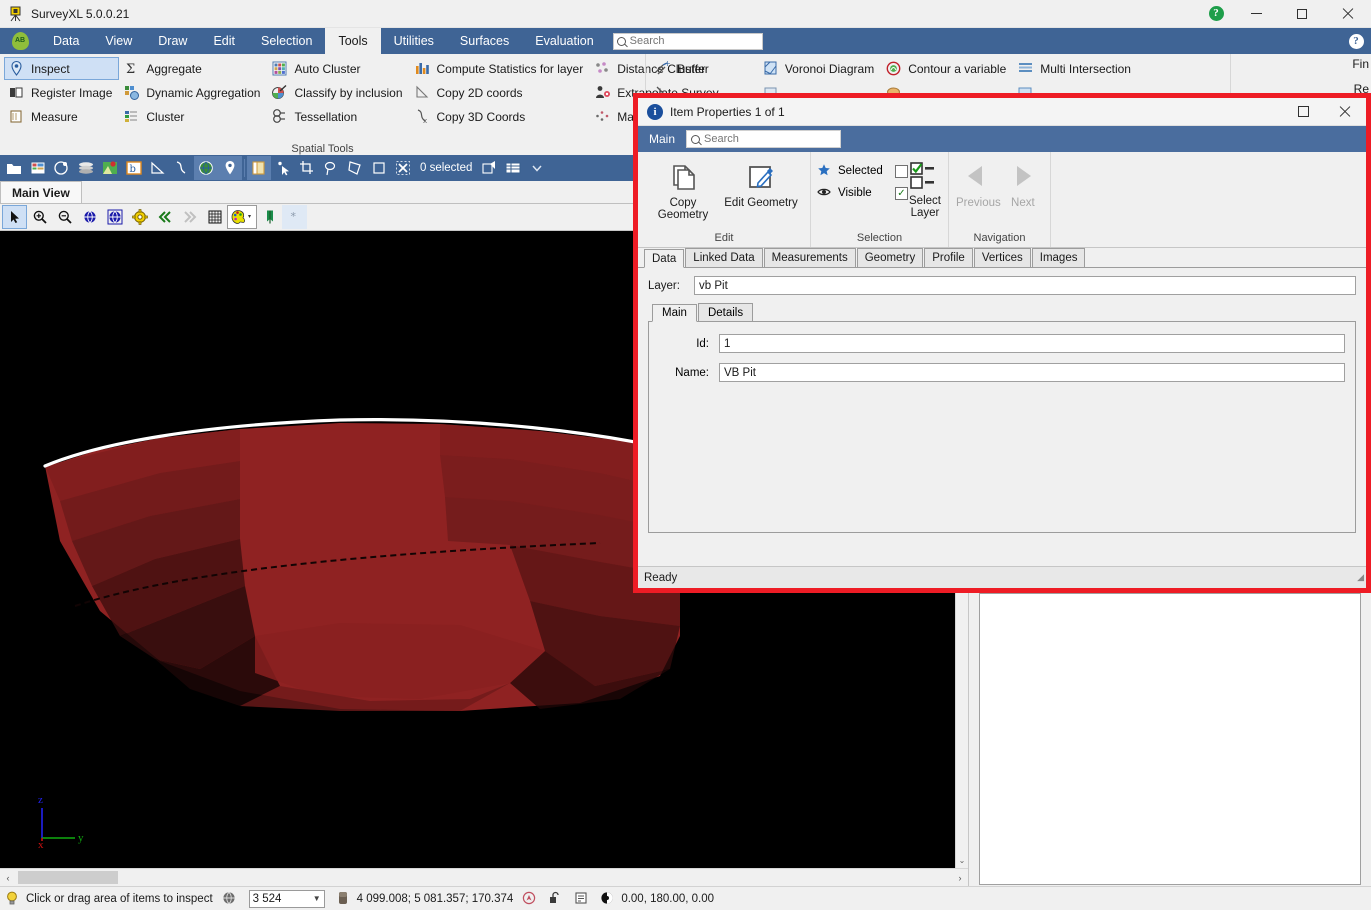  Describe the element at coordinates (948, 257) in the screenshot. I see `tab-profile: Profile` at that location.